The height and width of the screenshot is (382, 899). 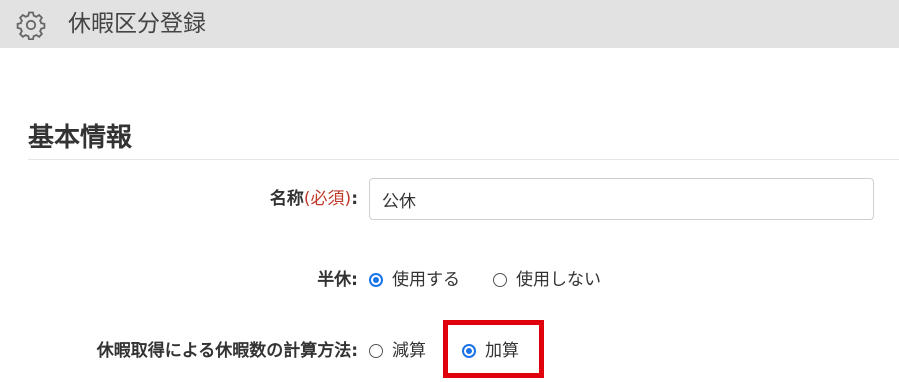 What do you see at coordinates (286, 199) in the screenshot?
I see `name-label-text: 名称` at bounding box center [286, 199].